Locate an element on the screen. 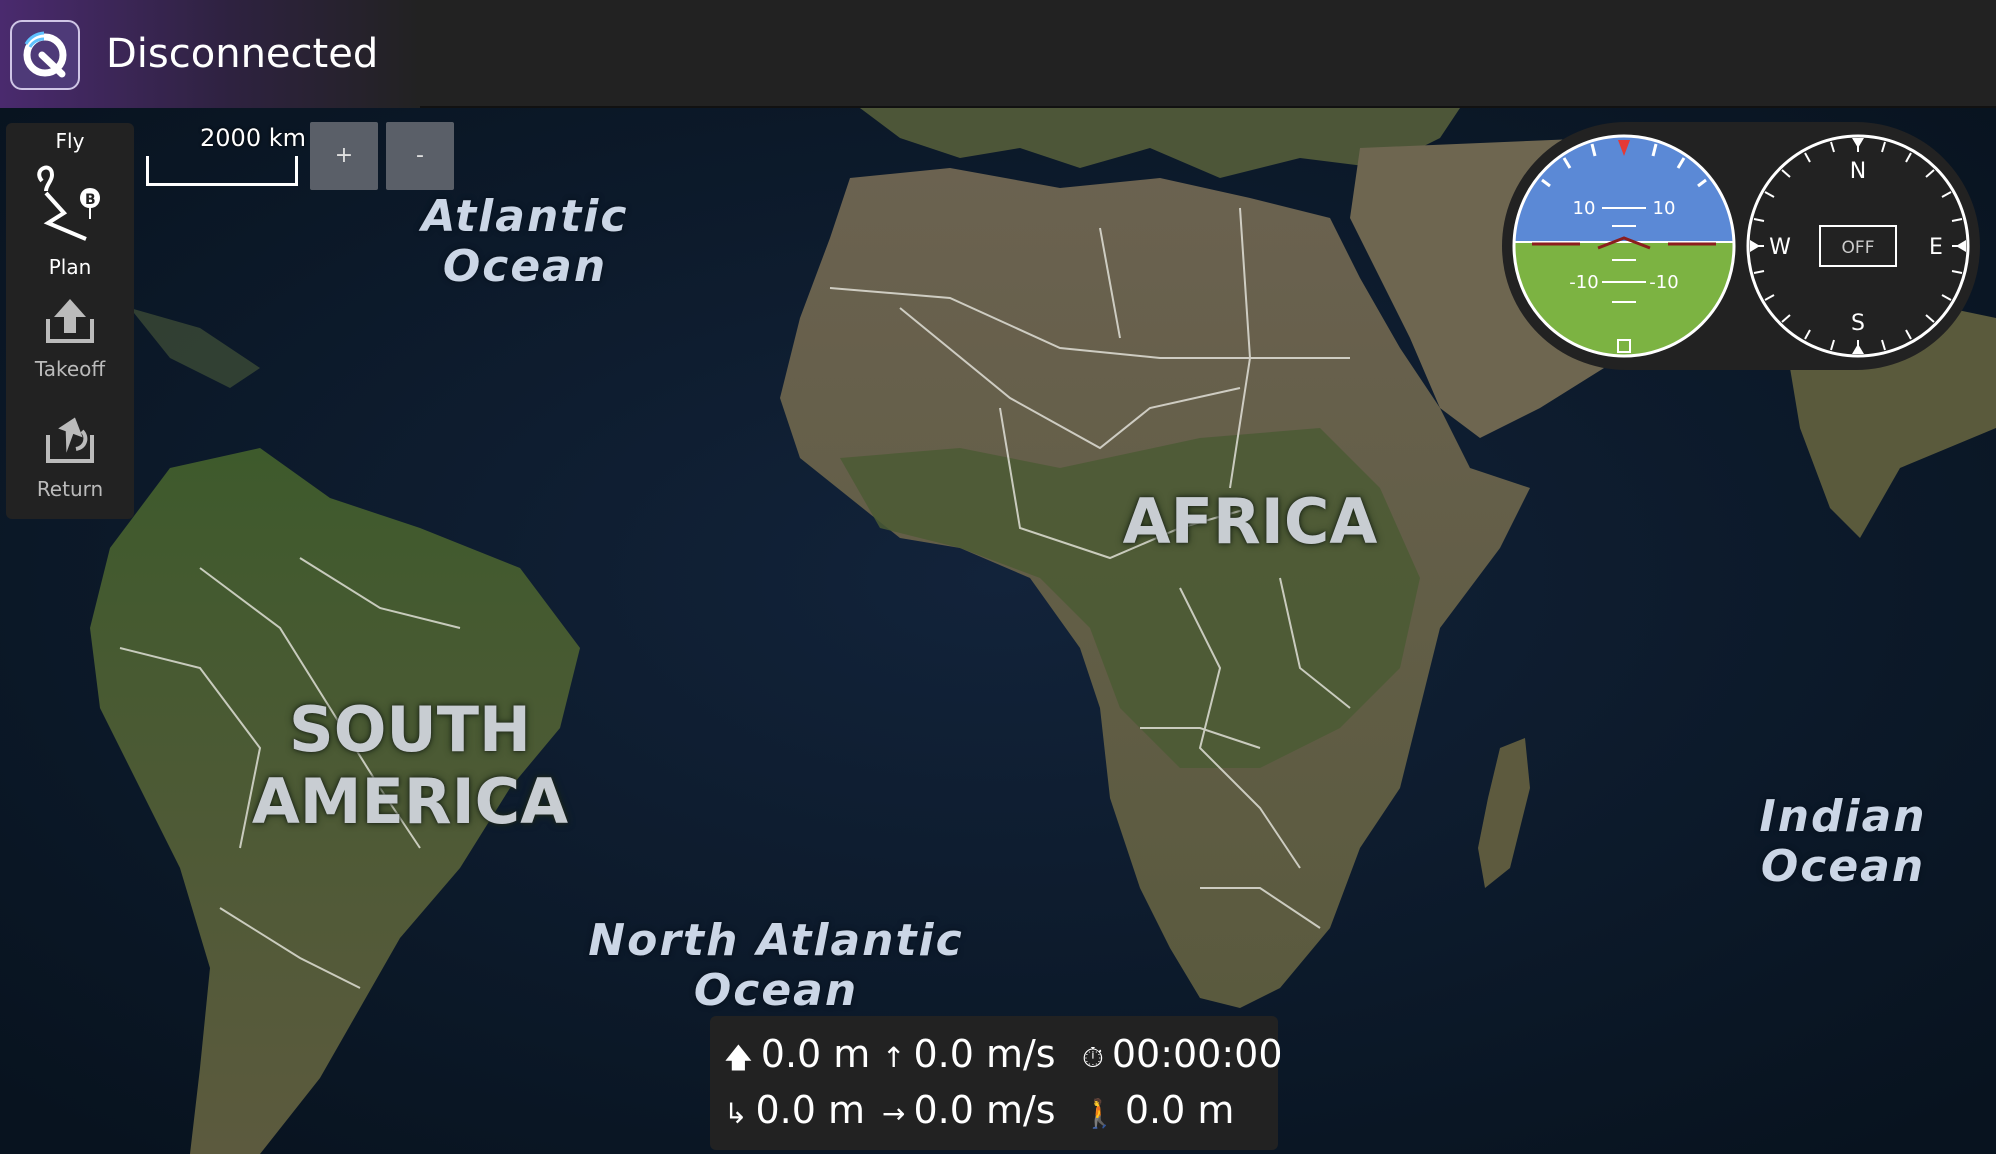  pitch-label-down-right: -10 is located at coordinates (1663, 282).